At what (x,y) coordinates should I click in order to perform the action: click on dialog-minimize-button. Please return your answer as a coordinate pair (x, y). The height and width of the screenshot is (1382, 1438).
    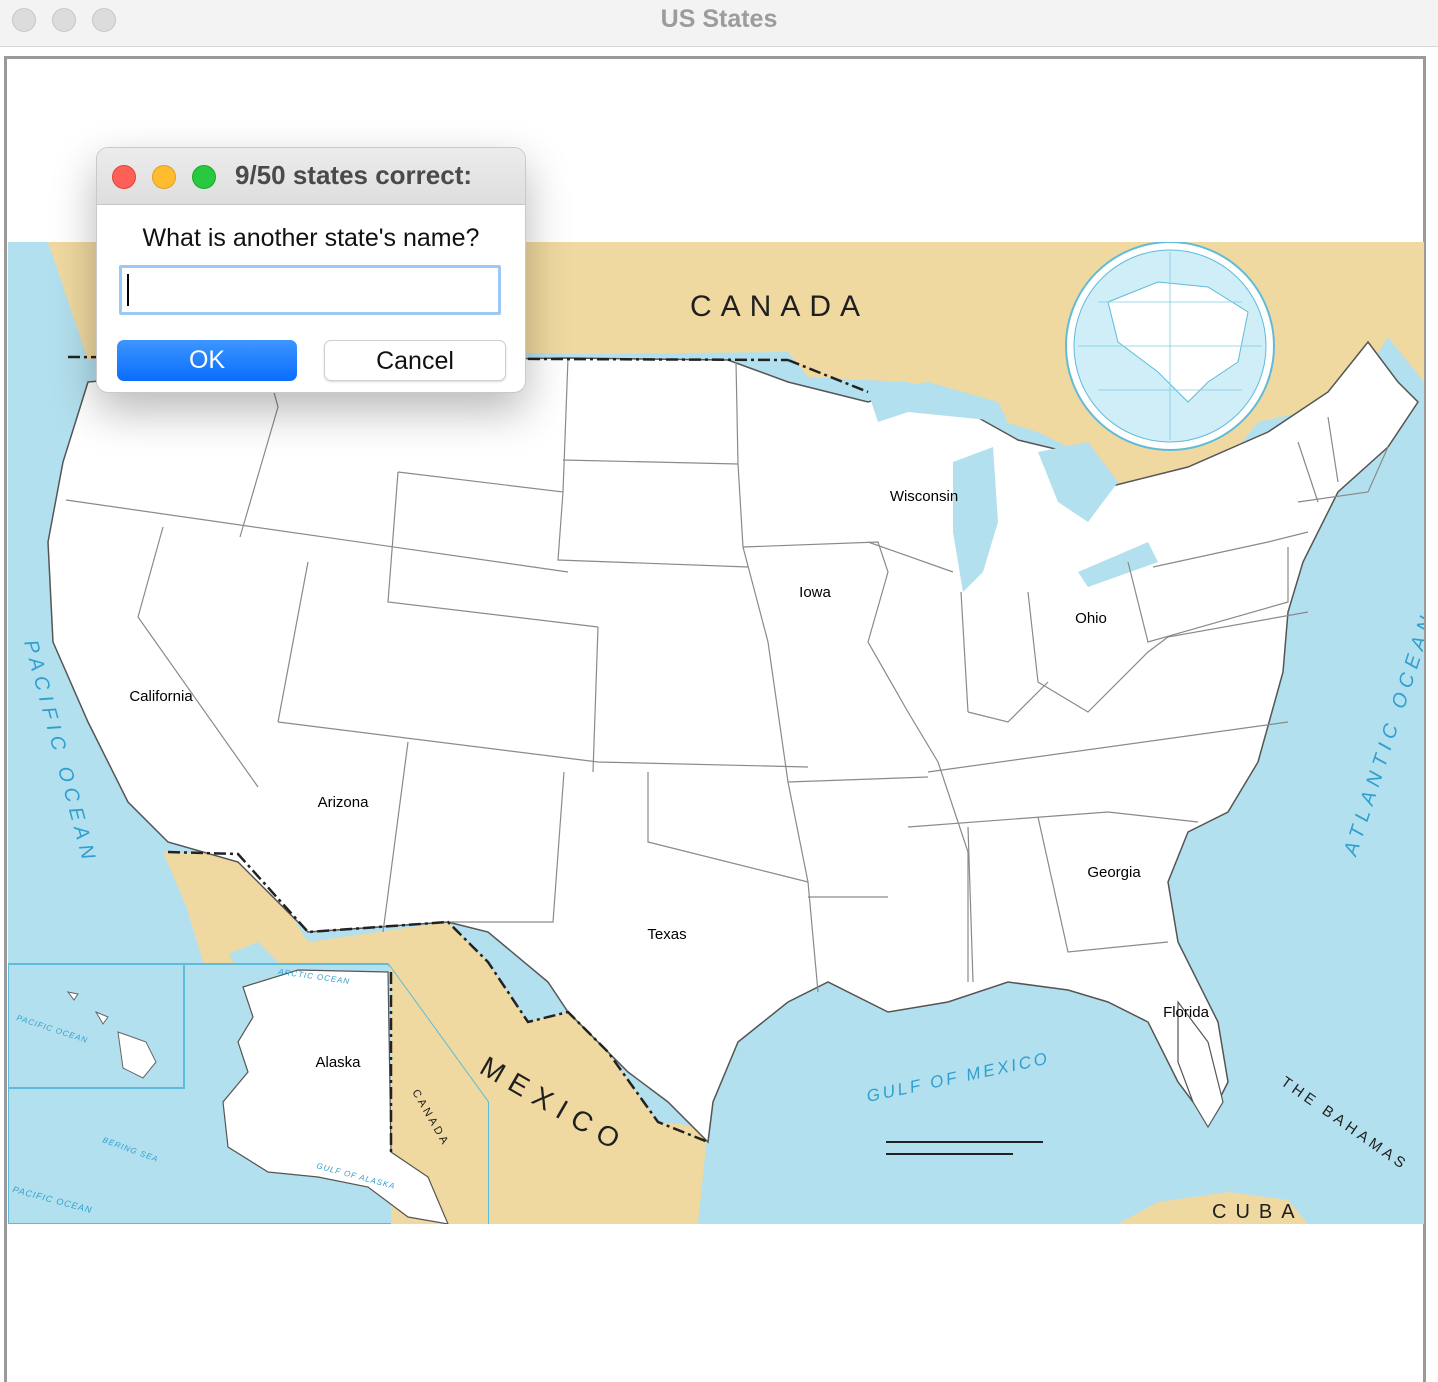
    Looking at the image, I should click on (164, 177).